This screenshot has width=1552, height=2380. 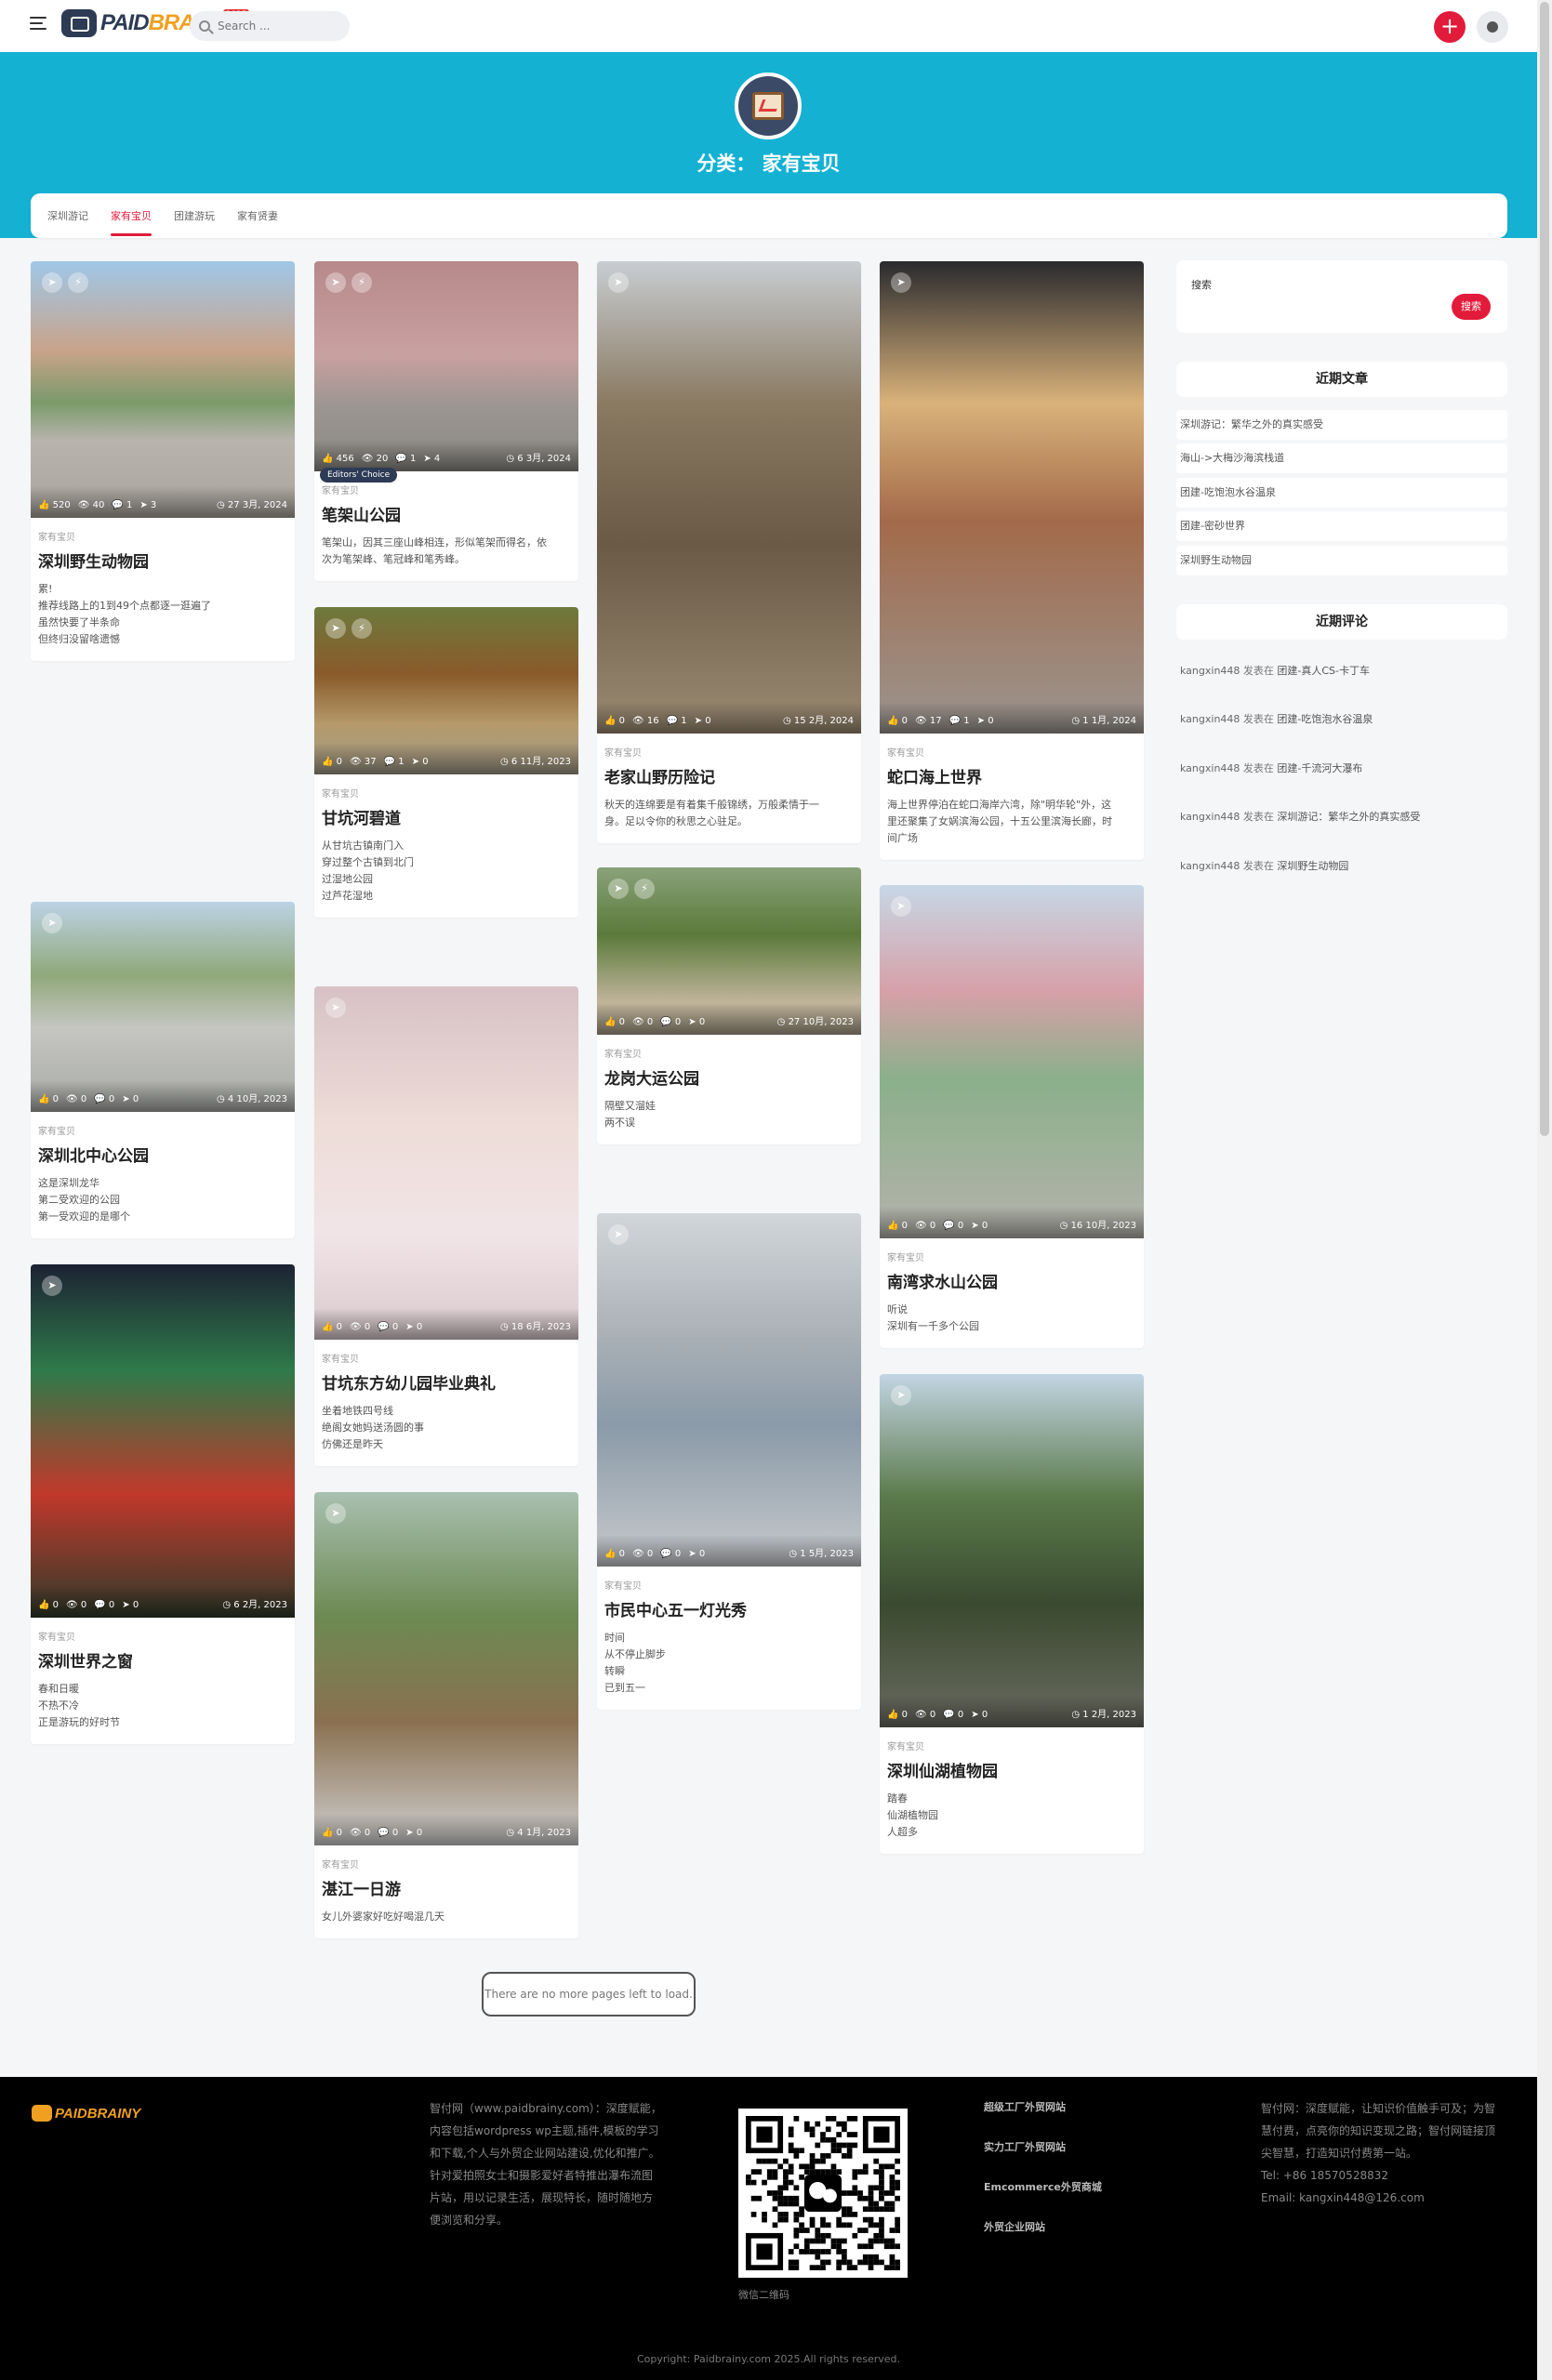 What do you see at coordinates (446, 690) in the screenshot?
I see `post-thumbnail: ➤ ⚡ 👍 0 👁 37 💬 1 ➤ 0 ◷ 6 11月, 2023` at bounding box center [446, 690].